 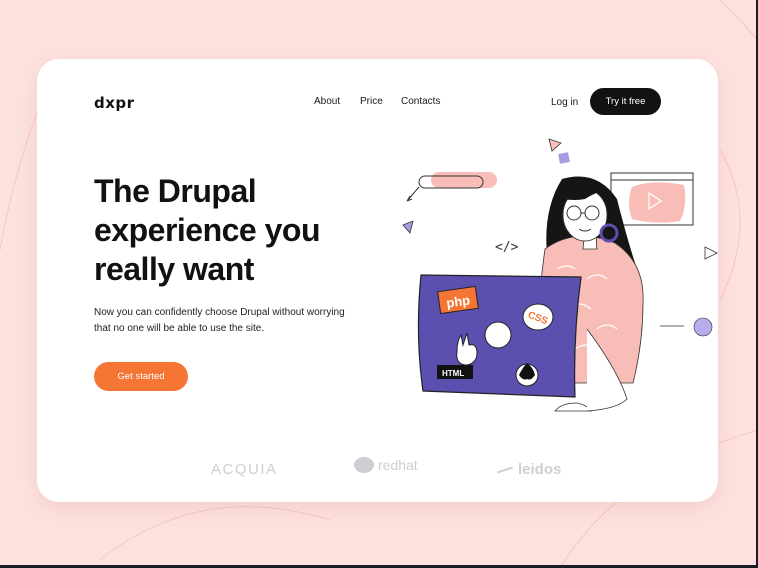 I want to click on leidos-swoosh-icon, so click(x=505, y=469).